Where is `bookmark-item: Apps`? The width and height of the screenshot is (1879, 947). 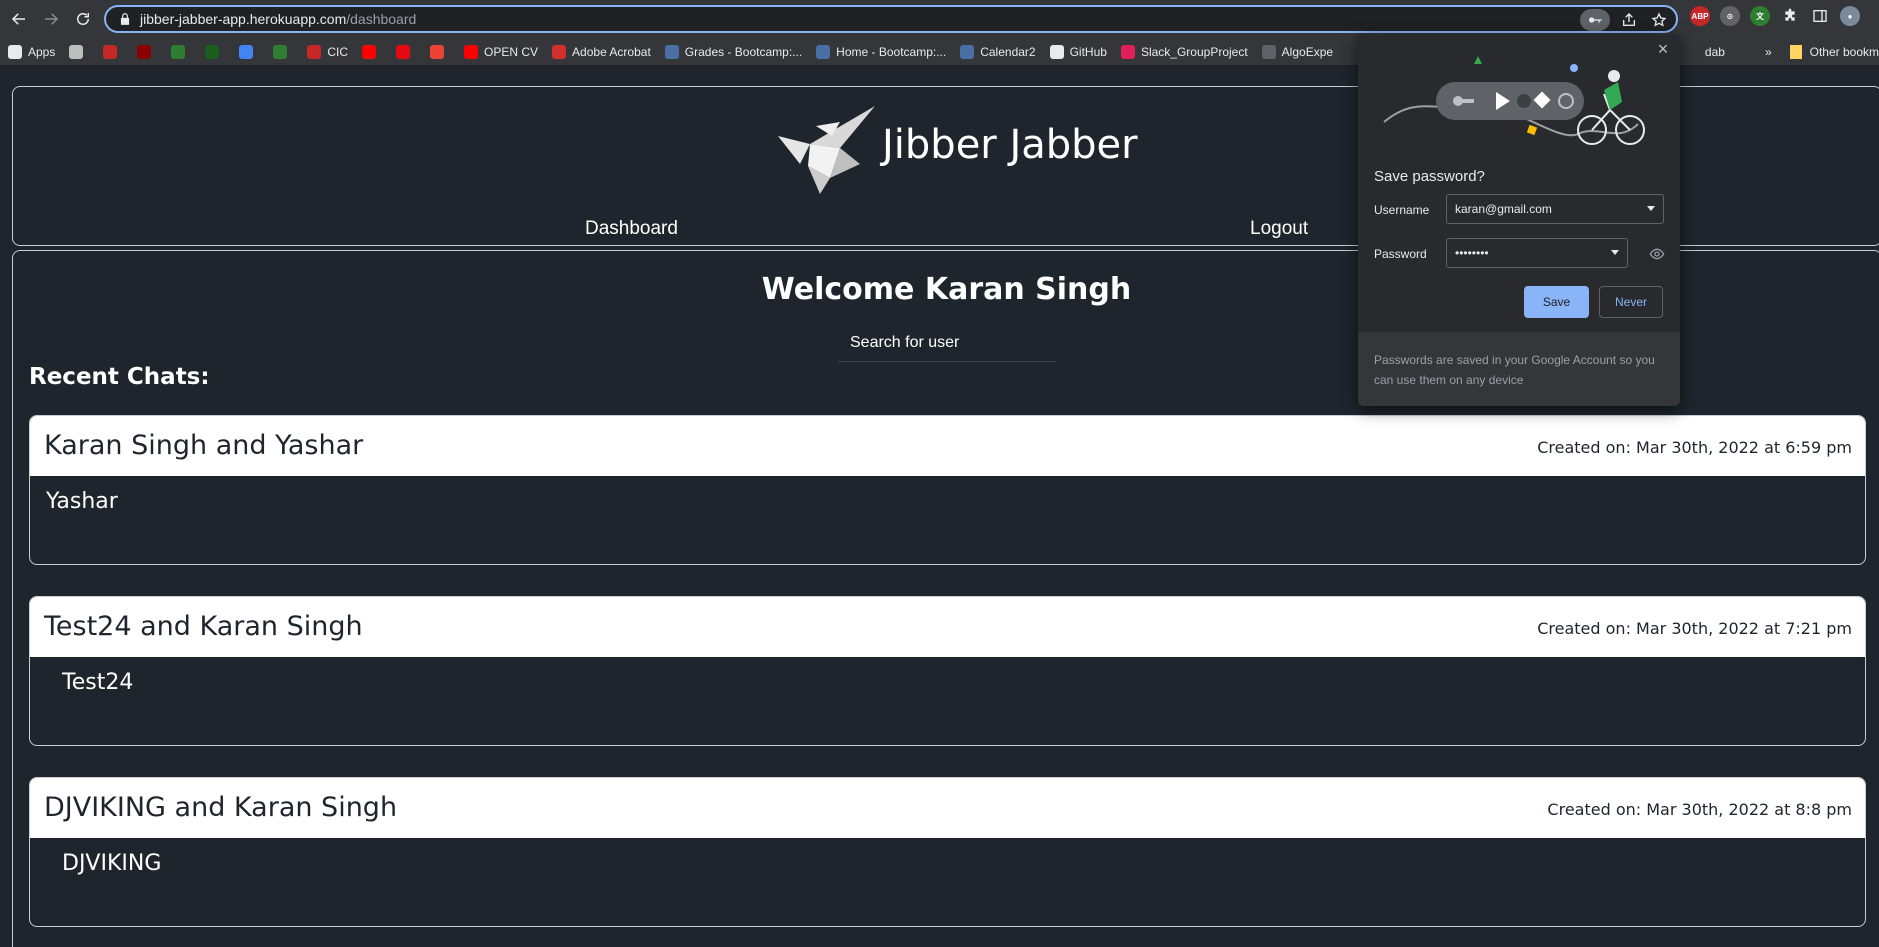
bookmark-item: Apps is located at coordinates (32, 51).